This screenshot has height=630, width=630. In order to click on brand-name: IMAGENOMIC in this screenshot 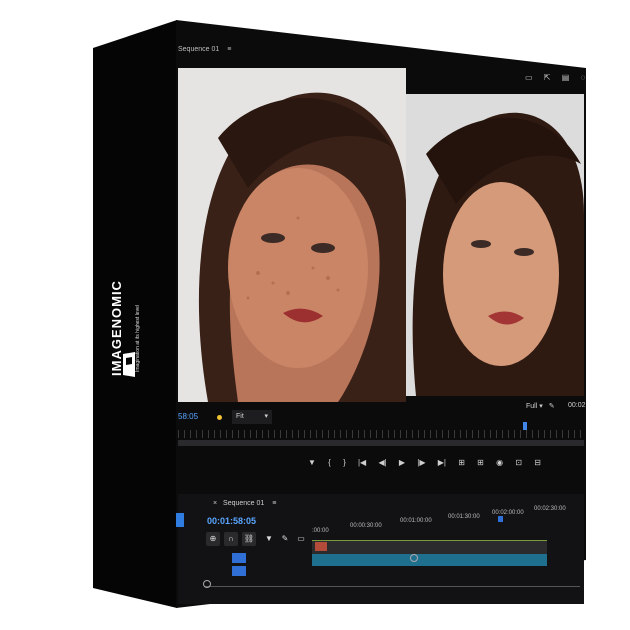, I will do `click(116, 328)`.